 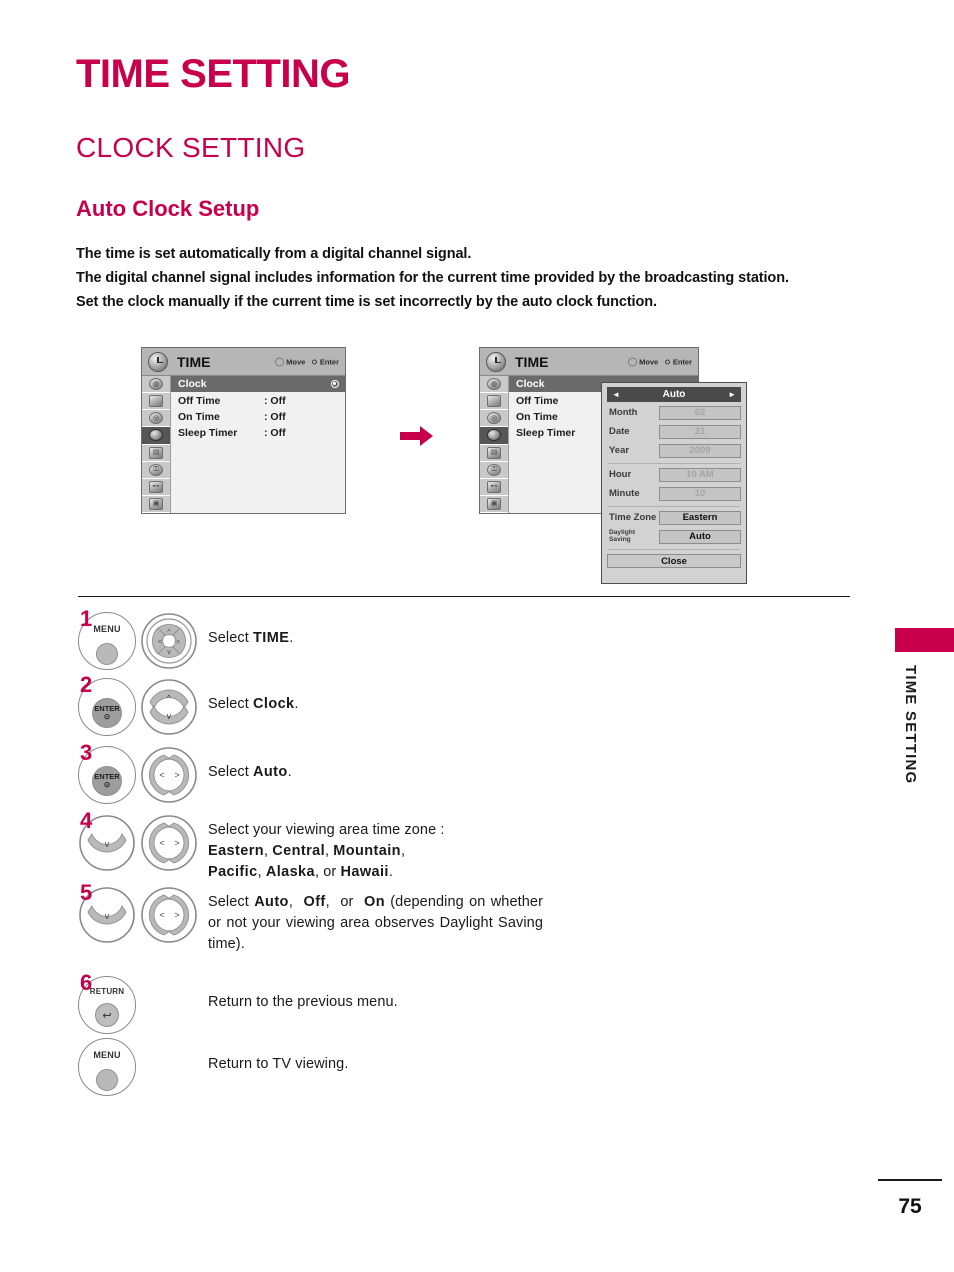 I want to click on close-button: Close, so click(x=674, y=561).